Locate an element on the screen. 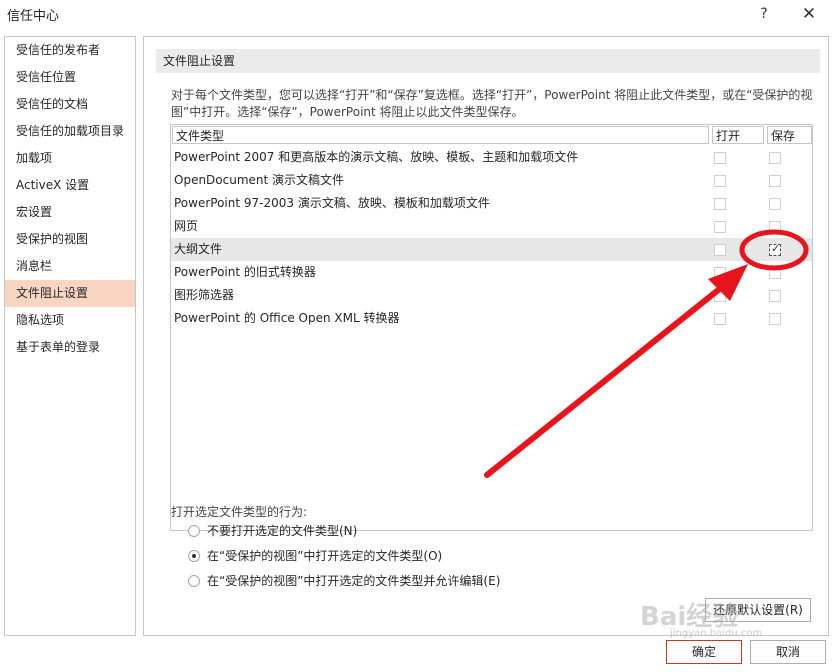  behavior-label: 打开选定文件类型的行为: is located at coordinates (239, 512).